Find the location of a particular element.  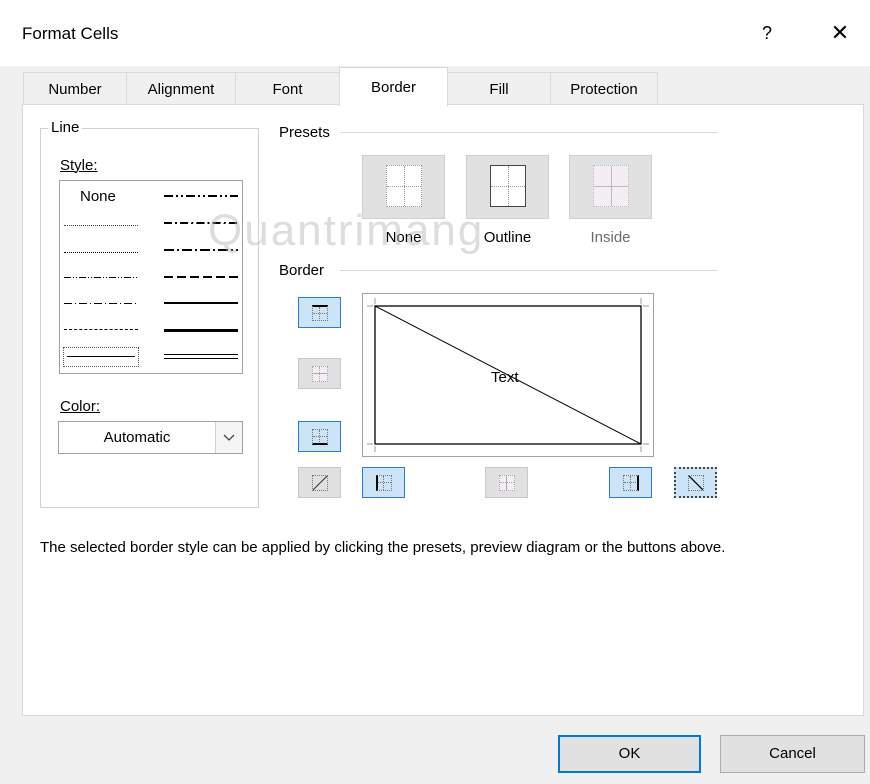

diagonal-up-border-button is located at coordinates (319, 482).